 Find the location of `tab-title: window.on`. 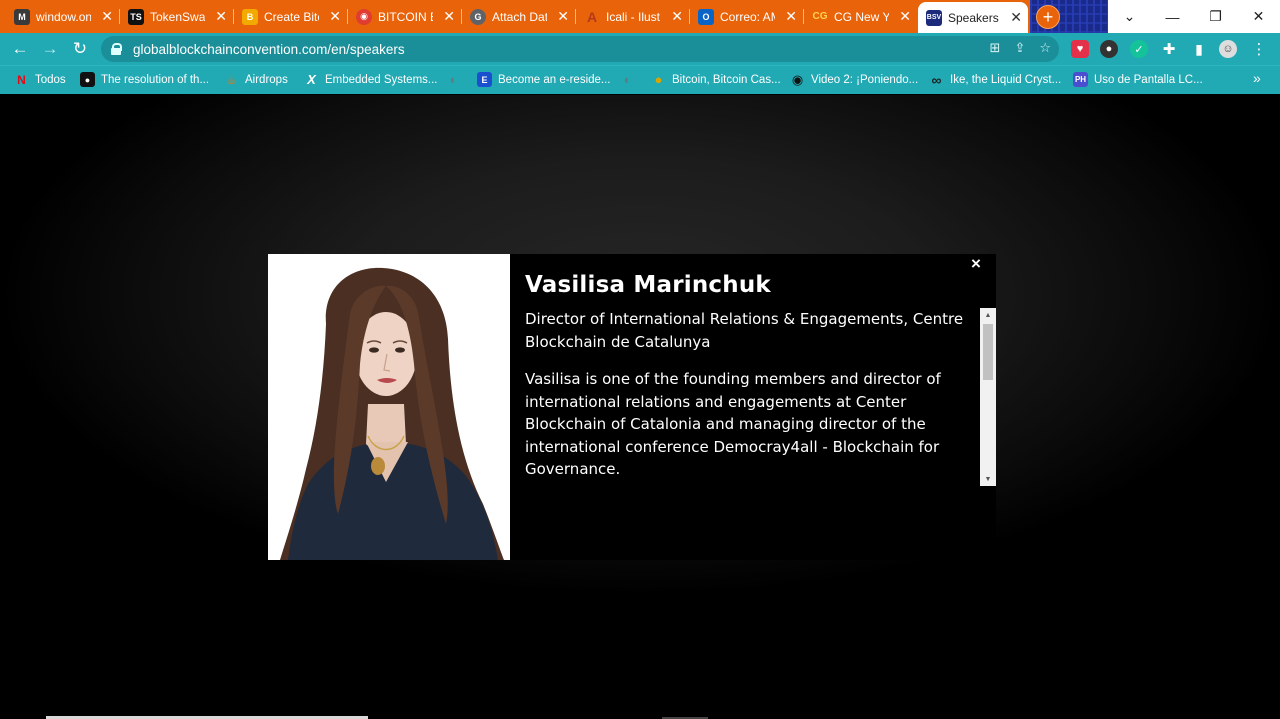

tab-title: window.on is located at coordinates (64, 16).